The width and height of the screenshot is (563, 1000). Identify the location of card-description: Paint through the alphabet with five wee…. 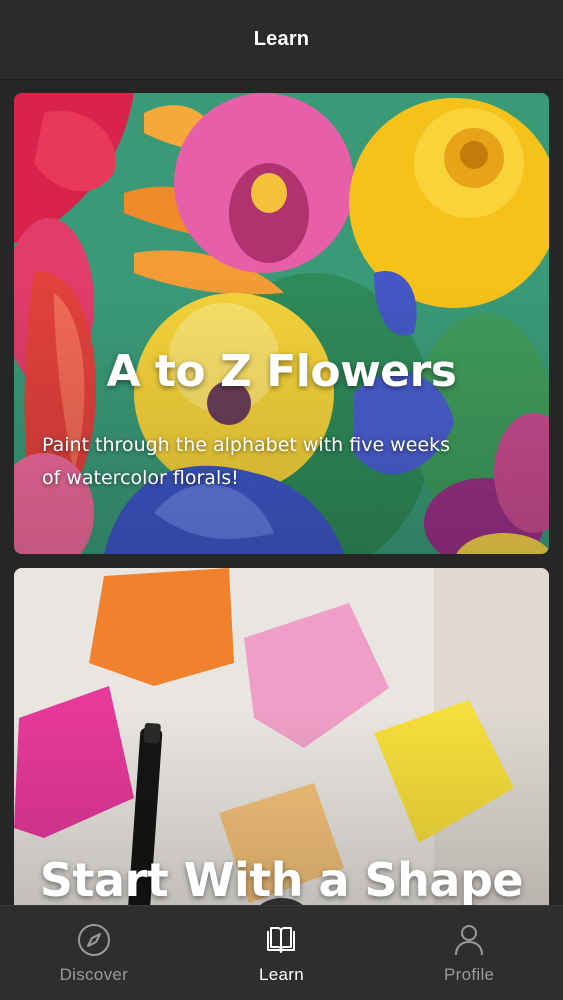
(246, 461).